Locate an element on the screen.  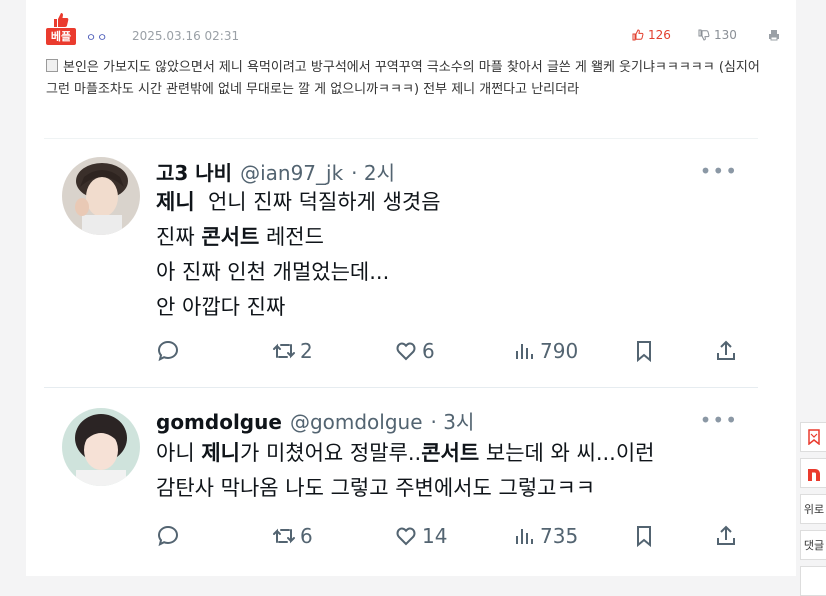
tweet-text-line: 레전드 is located at coordinates (291, 237).